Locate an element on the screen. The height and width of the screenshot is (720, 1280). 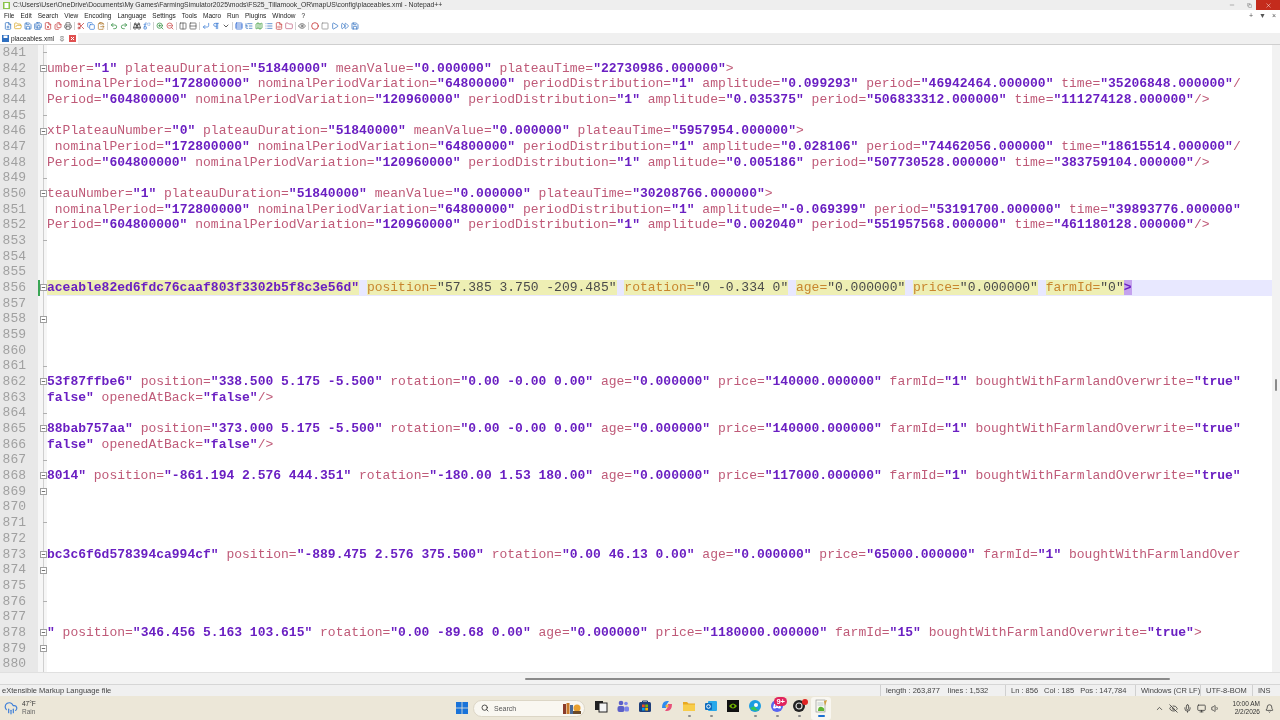
line-number: 875 is located at coordinates (14, 585).